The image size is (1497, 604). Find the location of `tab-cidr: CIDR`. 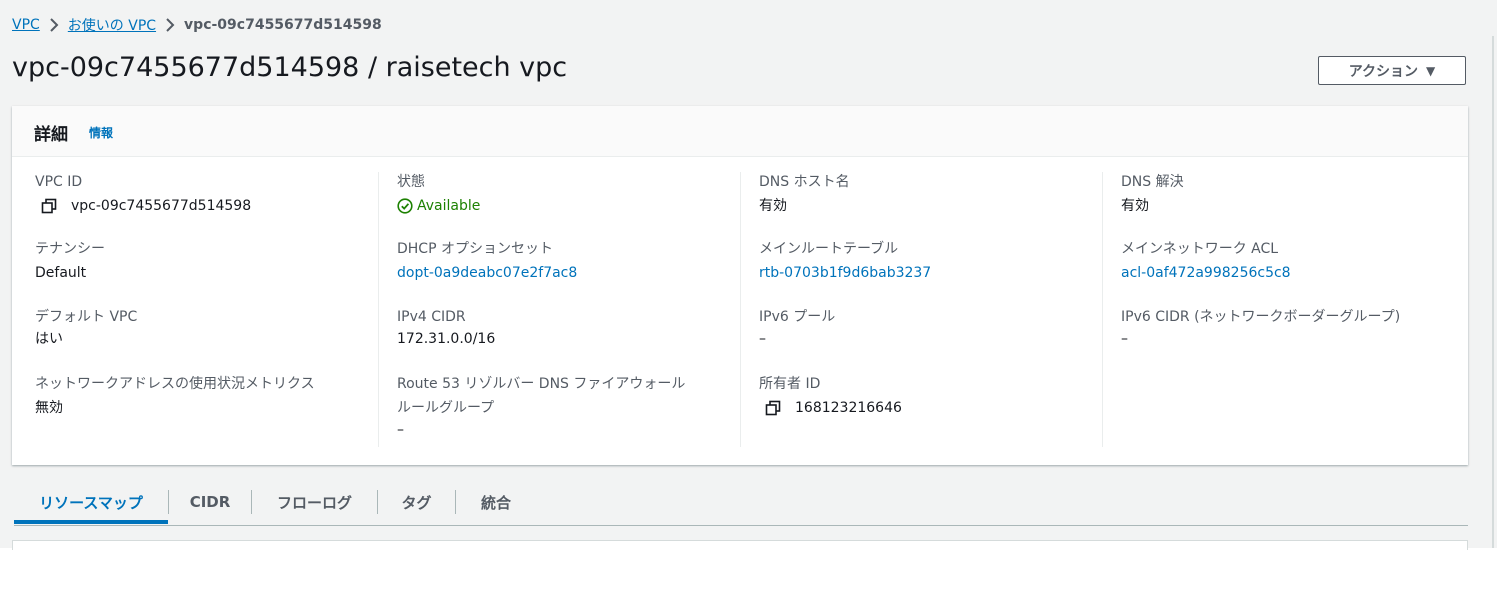

tab-cidr: CIDR is located at coordinates (210, 502).